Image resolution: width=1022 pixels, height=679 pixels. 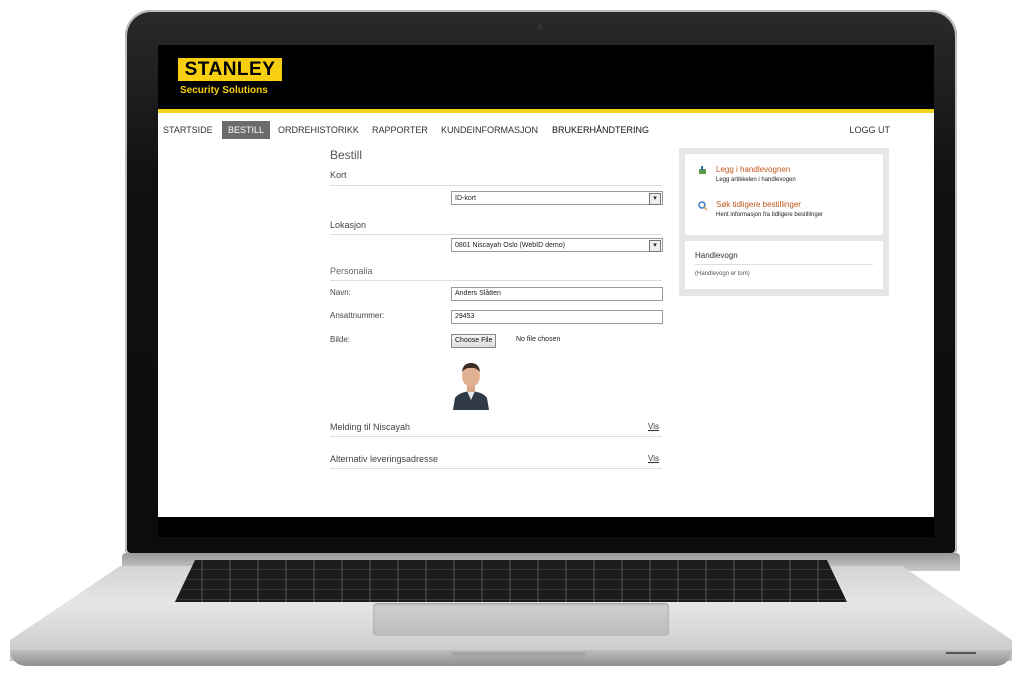 What do you see at coordinates (716, 255) in the screenshot?
I see `cart-title: Handlevogn` at bounding box center [716, 255].